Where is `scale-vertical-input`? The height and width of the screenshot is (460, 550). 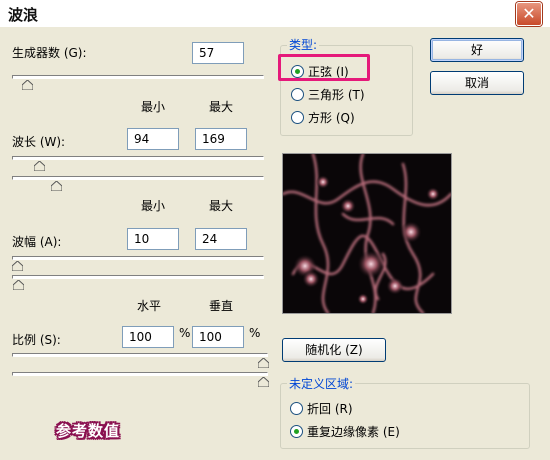 scale-vertical-input is located at coordinates (218, 337).